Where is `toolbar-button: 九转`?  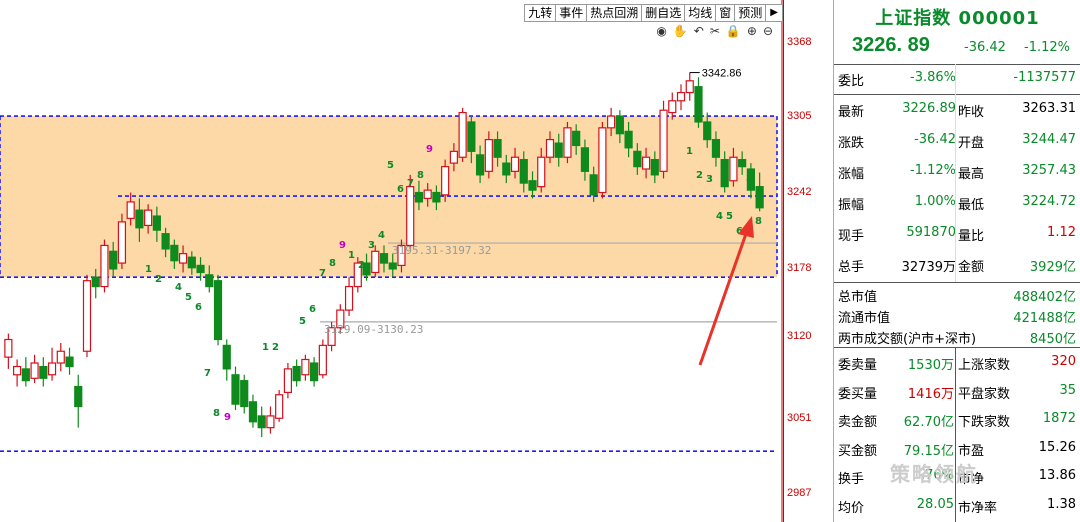 toolbar-button: 九转 is located at coordinates (540, 13).